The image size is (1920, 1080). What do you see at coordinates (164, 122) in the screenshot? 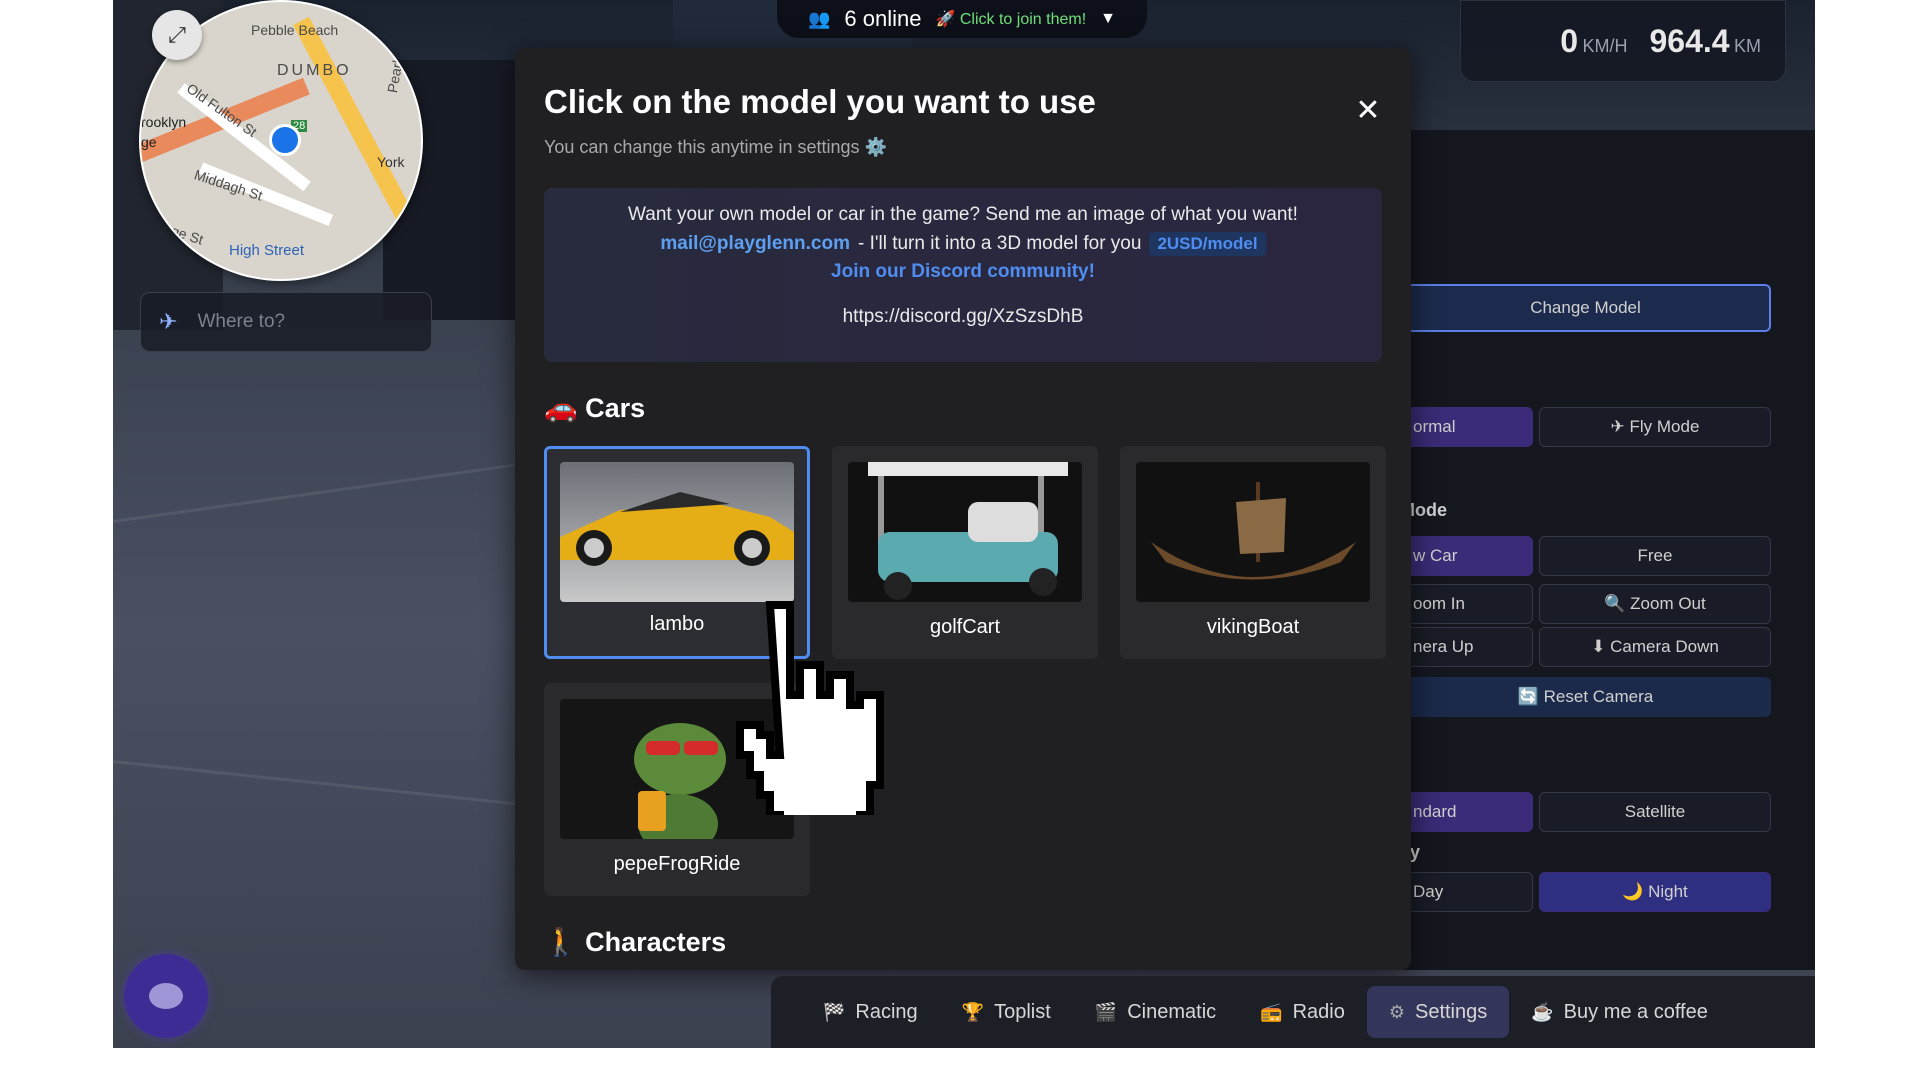
I see `map-label: rooklyn` at bounding box center [164, 122].